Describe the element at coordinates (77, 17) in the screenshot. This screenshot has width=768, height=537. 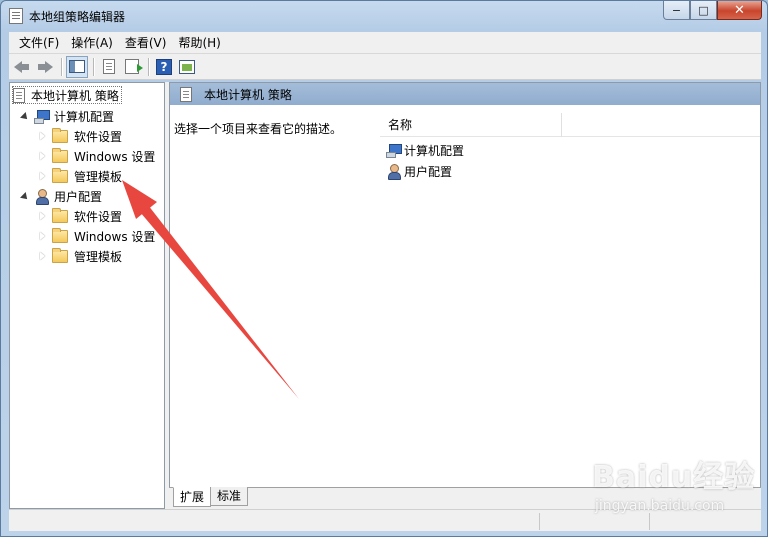
I see `window-title: 本地组策略编辑器` at that location.